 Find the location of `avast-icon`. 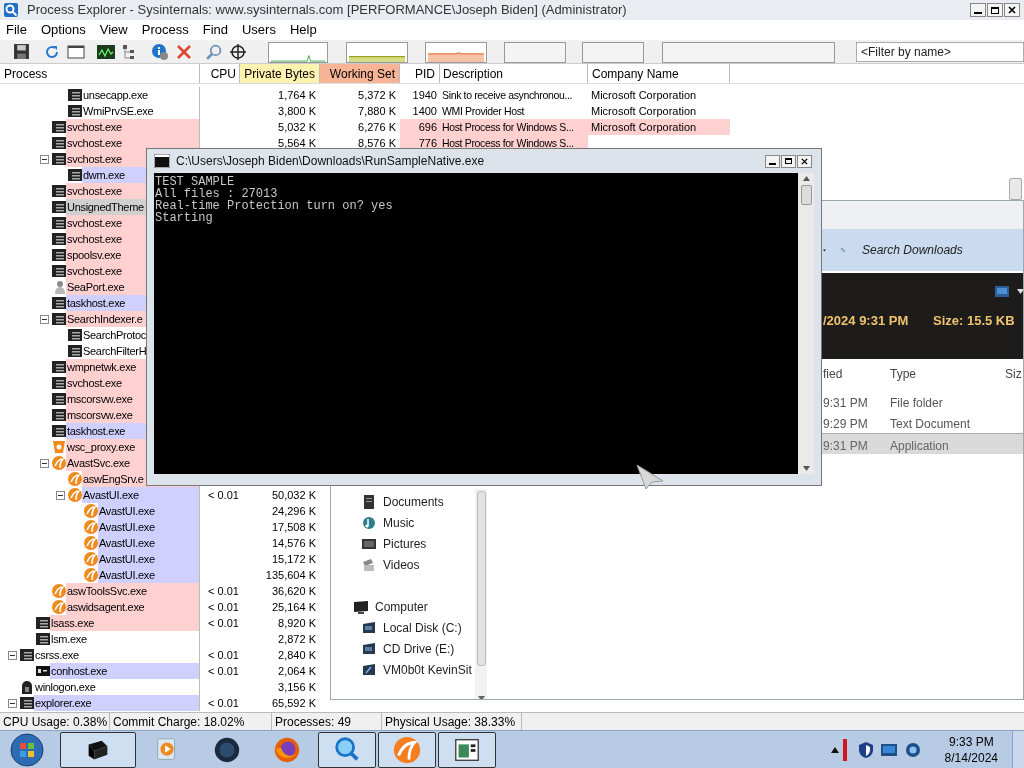

avast-icon is located at coordinates (91, 543).